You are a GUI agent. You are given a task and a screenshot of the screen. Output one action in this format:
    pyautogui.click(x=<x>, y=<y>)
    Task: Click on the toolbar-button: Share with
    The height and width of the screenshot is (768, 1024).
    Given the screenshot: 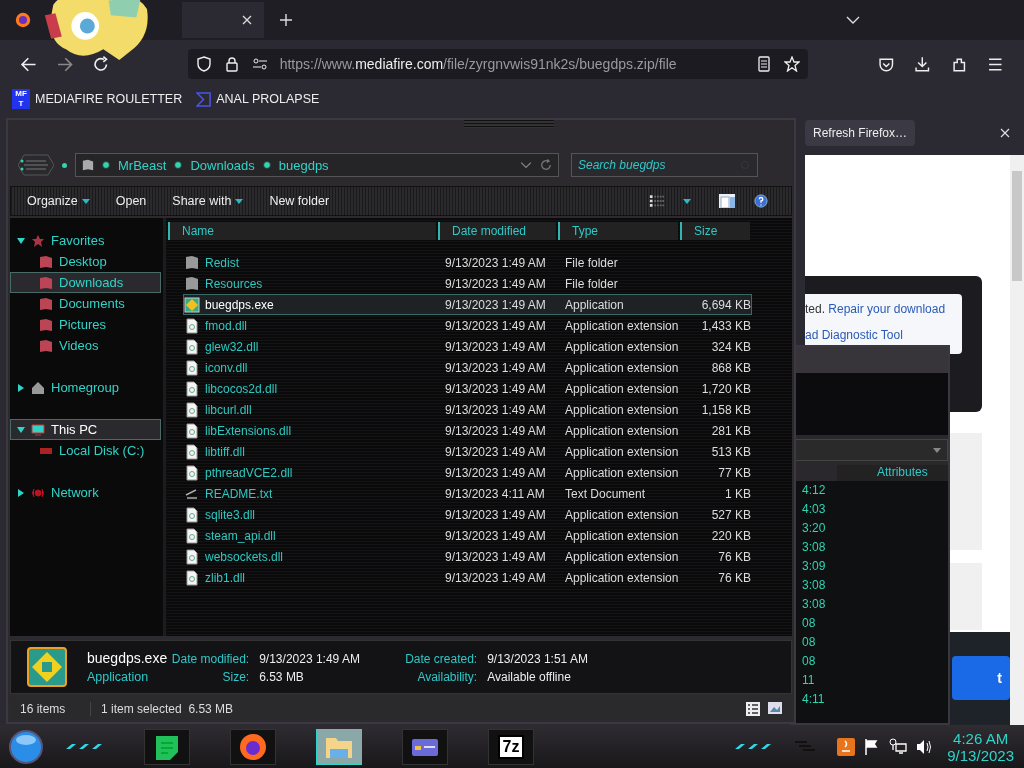 What is the action you would take?
    pyautogui.click(x=208, y=201)
    